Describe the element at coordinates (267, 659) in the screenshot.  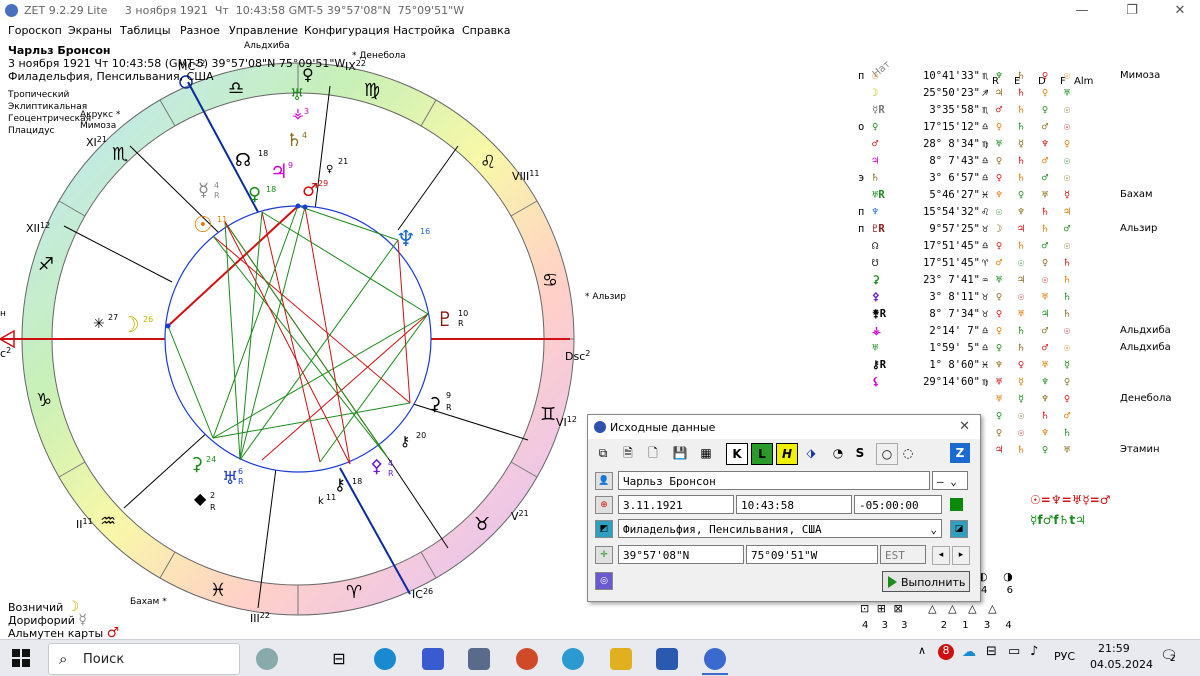
I see `igloo-icon` at that location.